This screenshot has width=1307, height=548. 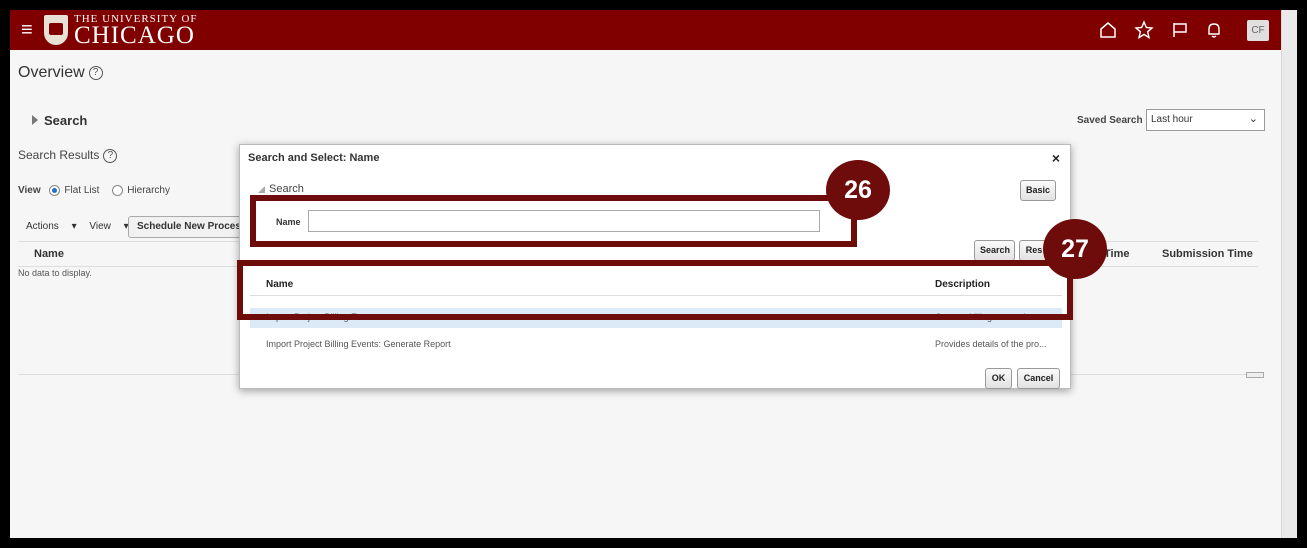 I want to click on view-mode-row: View Flat List Hierarchy, so click(x=94, y=190).